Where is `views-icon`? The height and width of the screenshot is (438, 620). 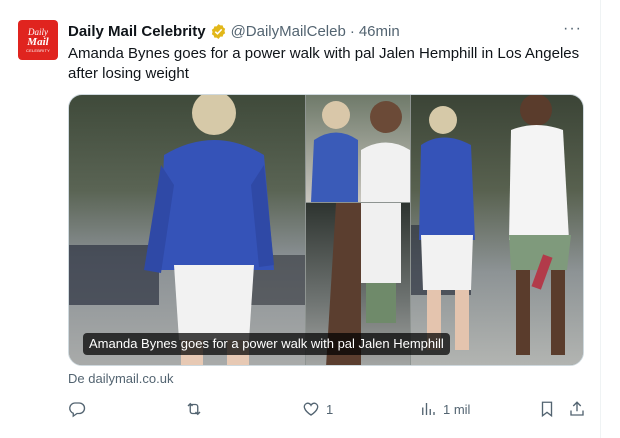
views-icon is located at coordinates (428, 409).